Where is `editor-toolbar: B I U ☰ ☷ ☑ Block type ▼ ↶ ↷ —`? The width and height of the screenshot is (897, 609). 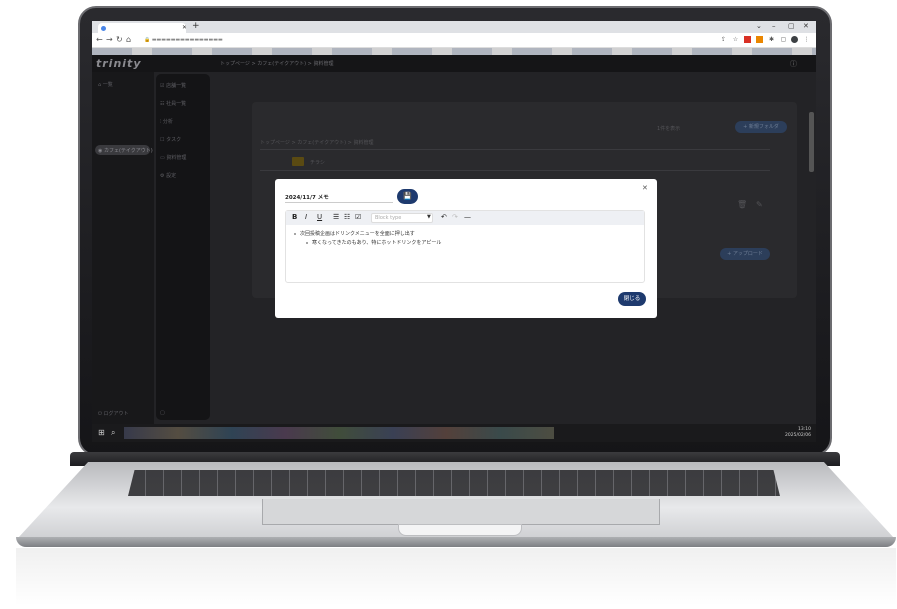
editor-toolbar: B I U ☰ ☷ ☑ Block type ▼ ↶ ↷ — is located at coordinates (465, 218).